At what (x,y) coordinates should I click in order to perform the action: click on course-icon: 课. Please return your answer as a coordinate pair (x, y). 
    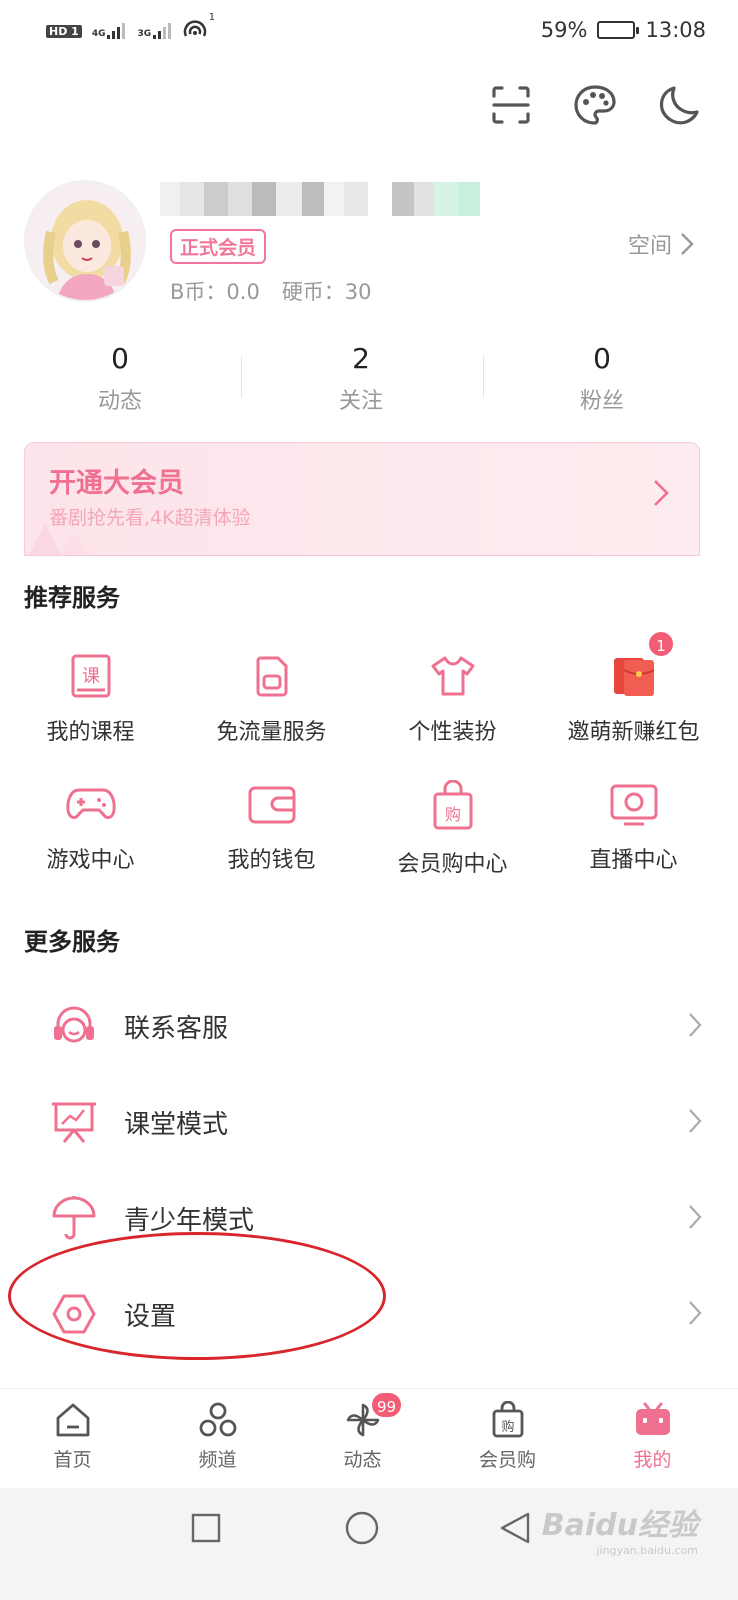
    Looking at the image, I should click on (90, 676).